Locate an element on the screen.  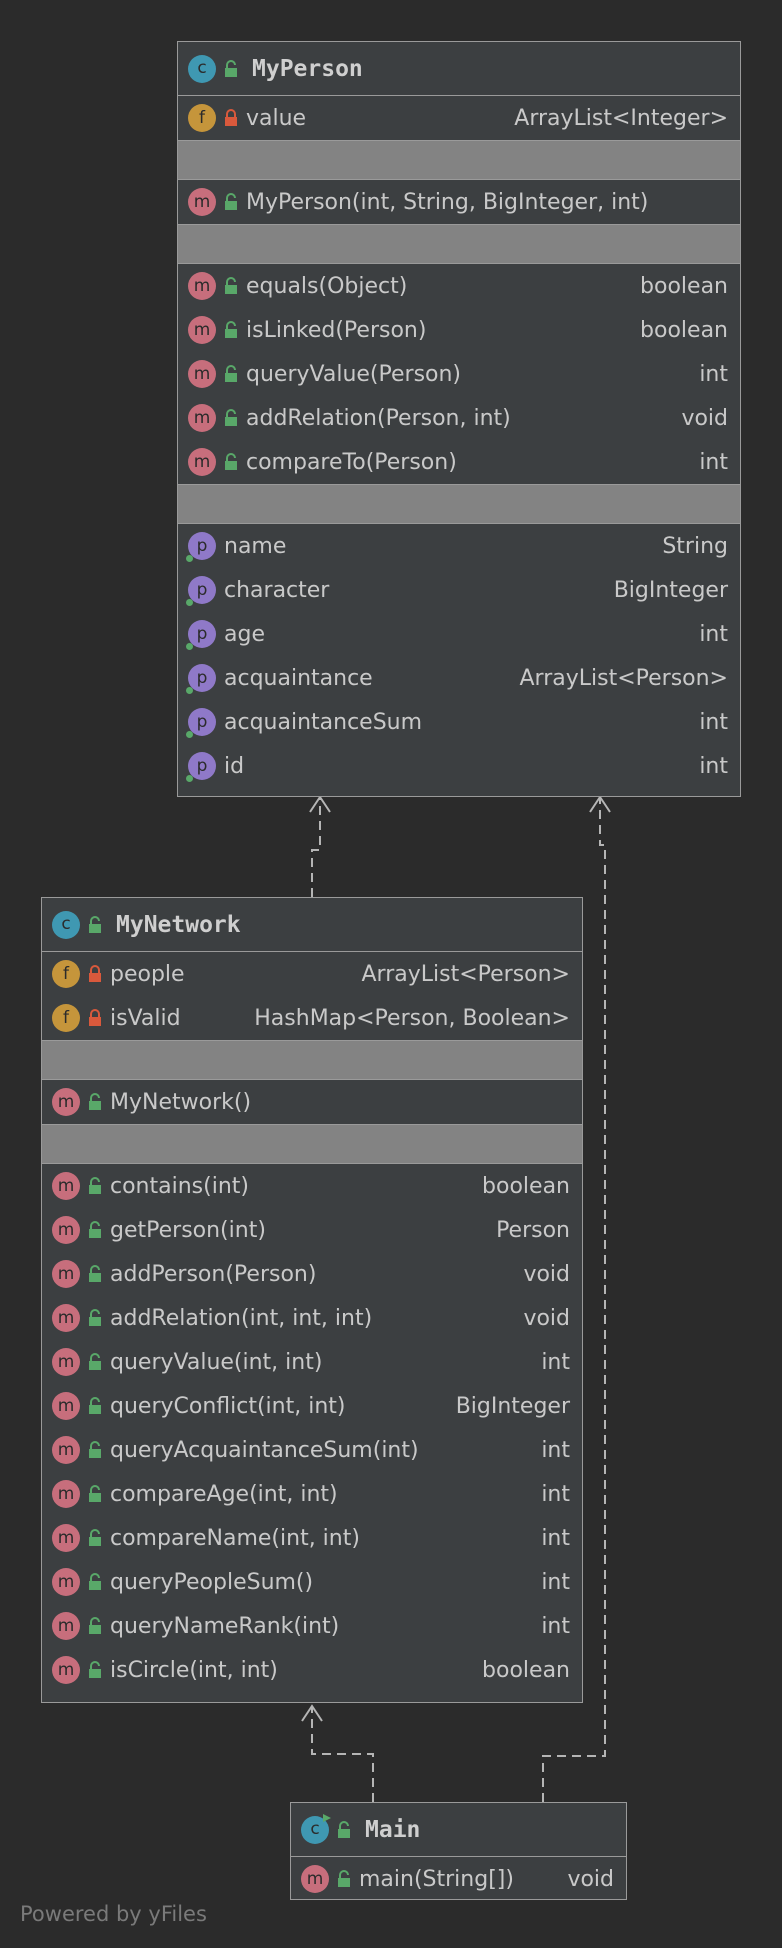
method-row: m queryNameRank(int) int is located at coordinates (312, 1626).